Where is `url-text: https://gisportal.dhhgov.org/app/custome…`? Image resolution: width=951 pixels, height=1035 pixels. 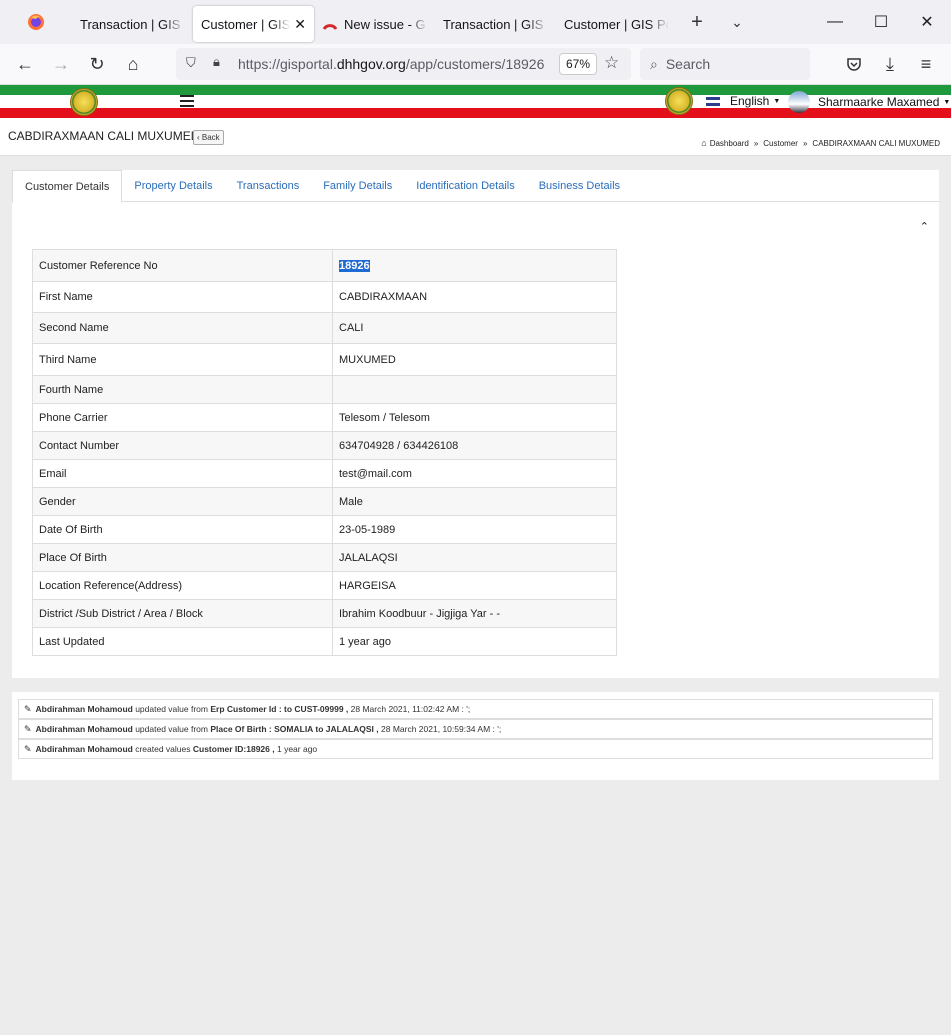 url-text: https://gisportal.dhhgov.org/app/custome… is located at coordinates (394, 64).